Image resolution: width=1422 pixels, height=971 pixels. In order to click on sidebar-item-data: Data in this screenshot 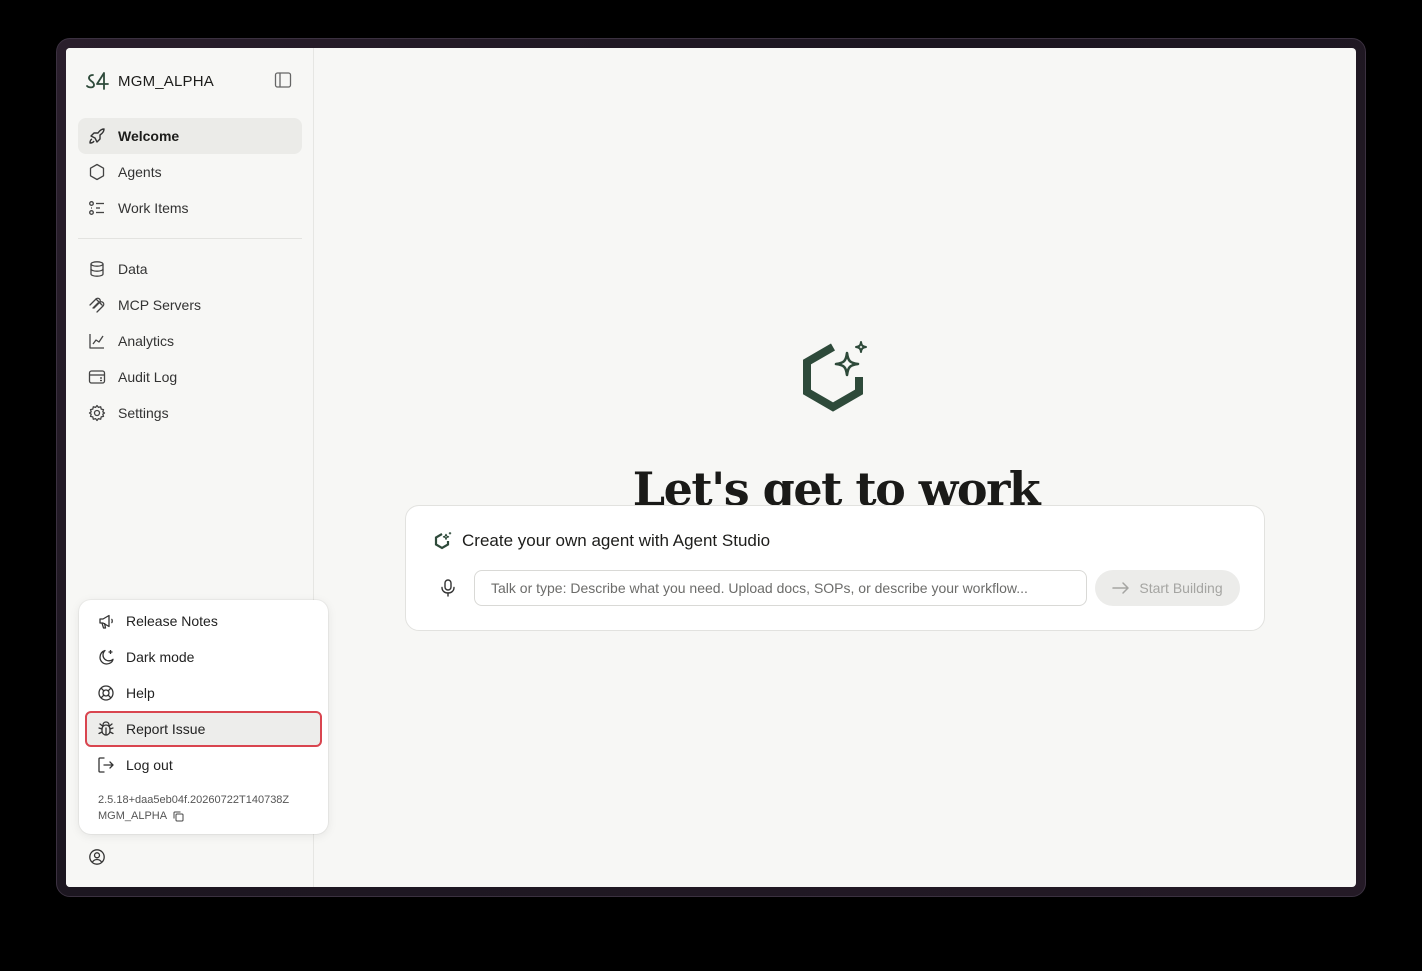, I will do `click(190, 269)`.